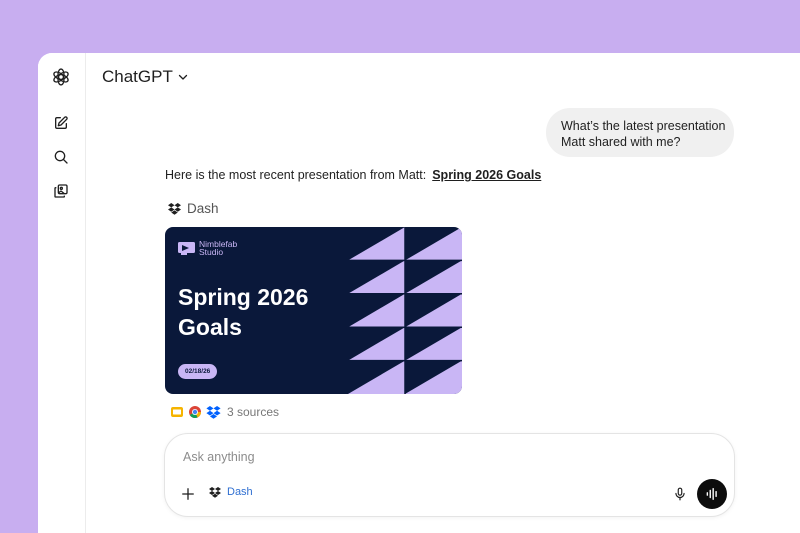 This screenshot has height=533, width=800. Describe the element at coordinates (240, 492) in the screenshot. I see `dash-connector-label: Dash` at that location.